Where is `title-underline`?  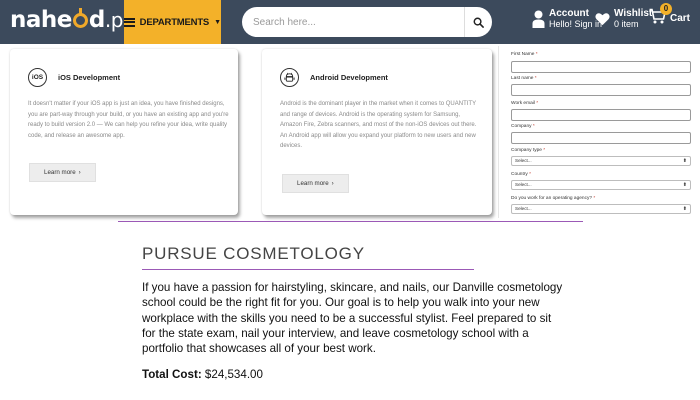
title-underline is located at coordinates (308, 269).